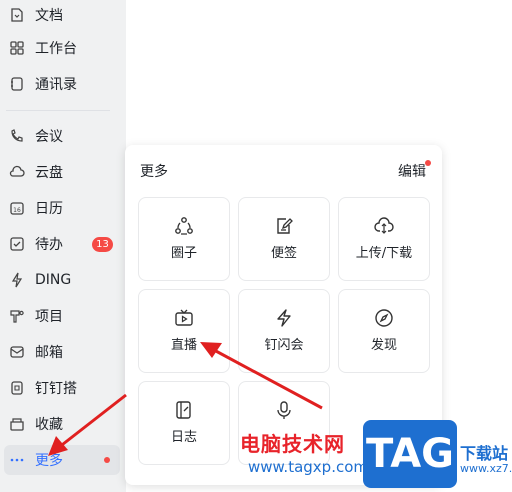 The width and height of the screenshot is (512, 492). Describe the element at coordinates (58, 110) in the screenshot. I see `sidebar-divider` at that location.